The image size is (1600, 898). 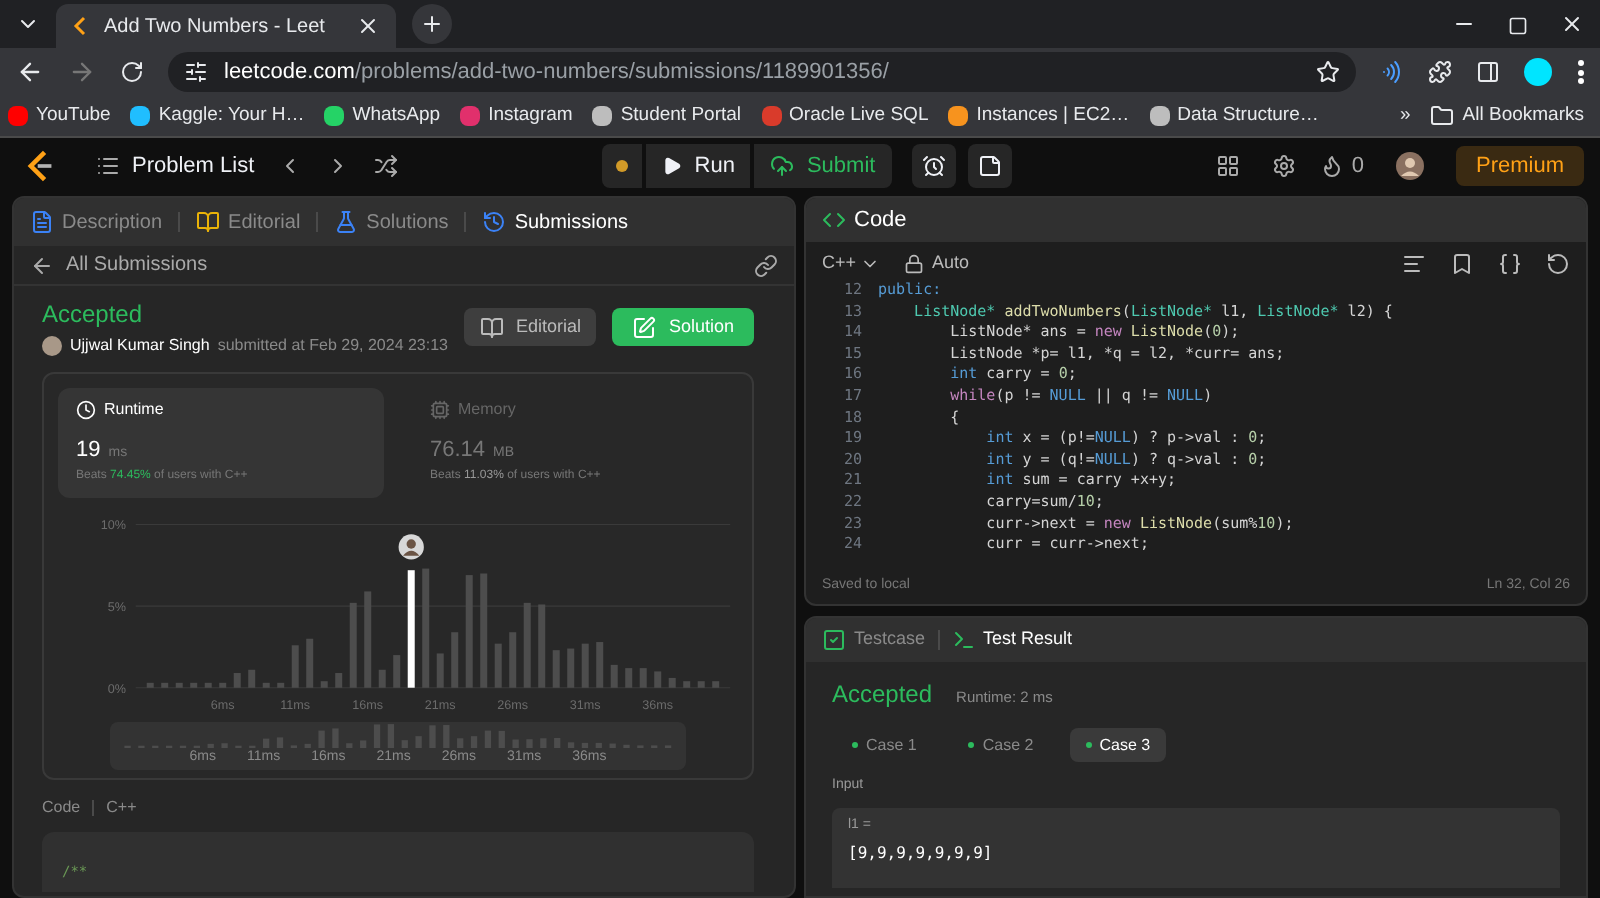 What do you see at coordinates (1409, 166) in the screenshot?
I see `avatar-icon` at bounding box center [1409, 166].